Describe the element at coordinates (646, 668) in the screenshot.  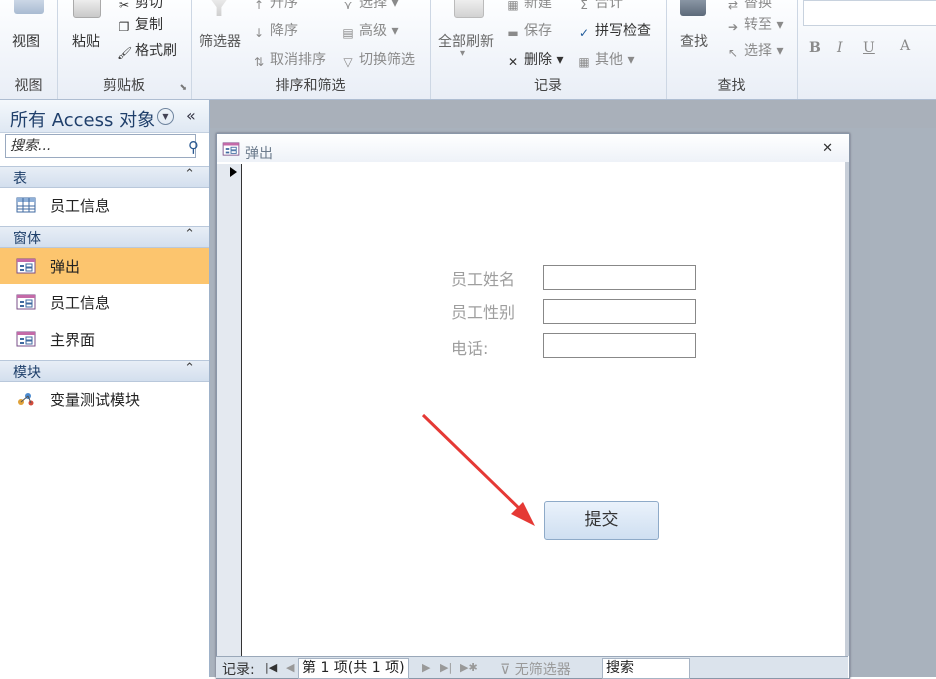
I see `record-search-box: 搜索` at that location.